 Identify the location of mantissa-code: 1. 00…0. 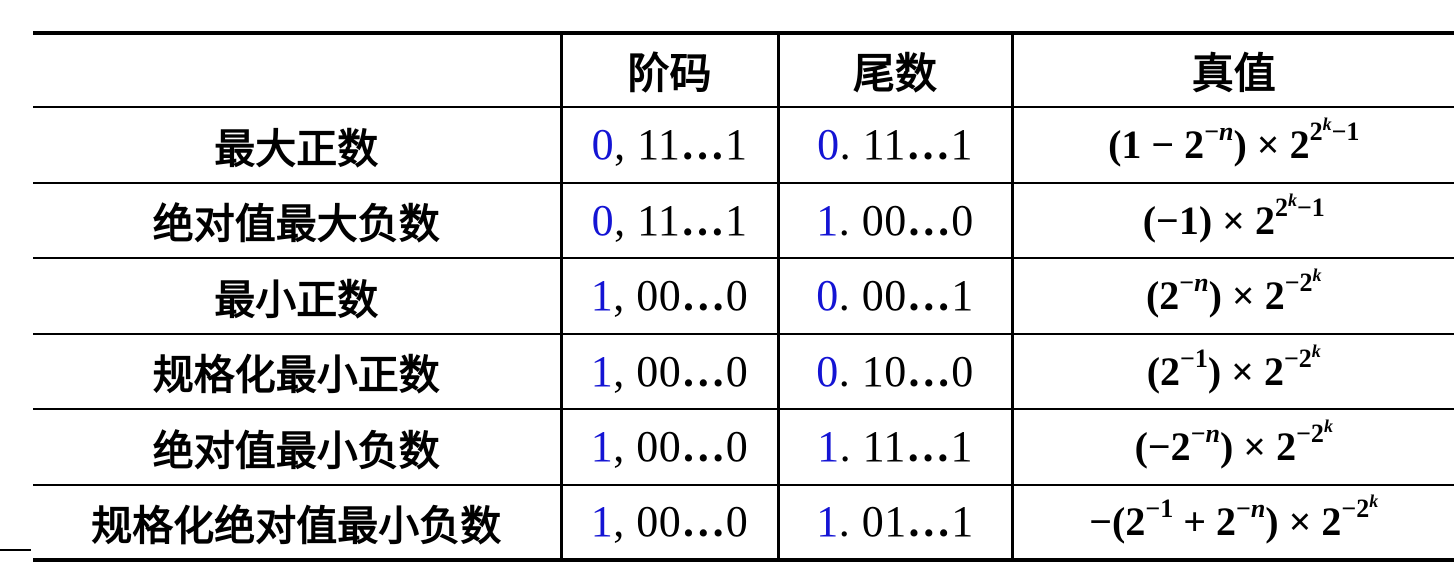
(896, 220).